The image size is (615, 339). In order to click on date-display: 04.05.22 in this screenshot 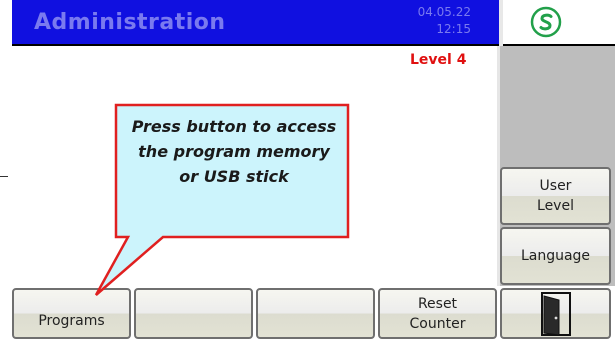, I will do `click(444, 12)`.